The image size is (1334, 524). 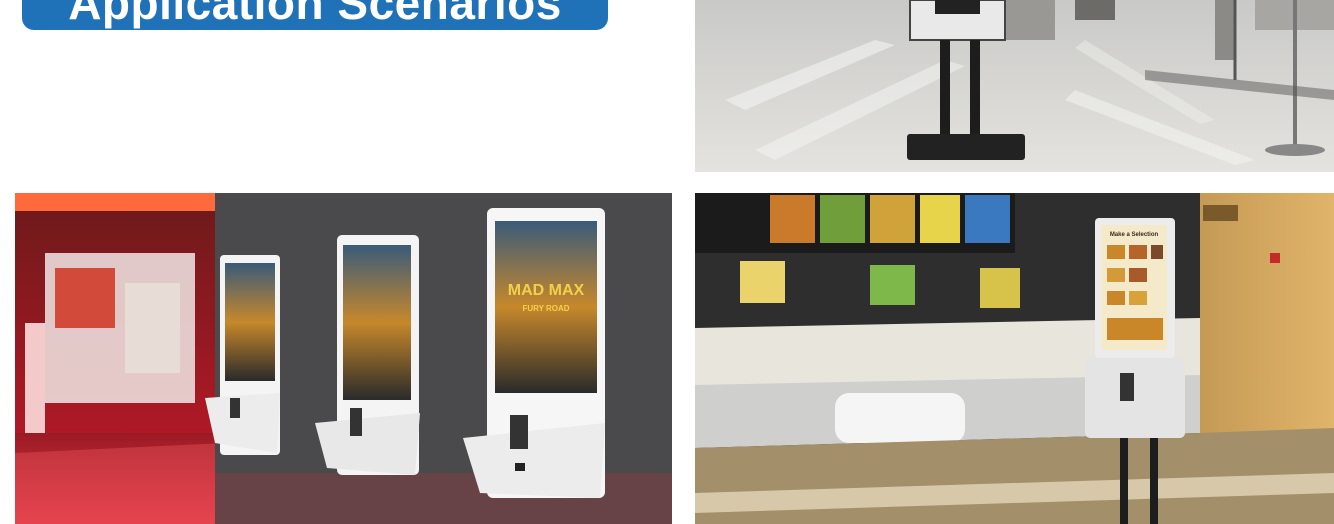 I want to click on kiosk-poster-title: MAD MAX, so click(x=546, y=290).